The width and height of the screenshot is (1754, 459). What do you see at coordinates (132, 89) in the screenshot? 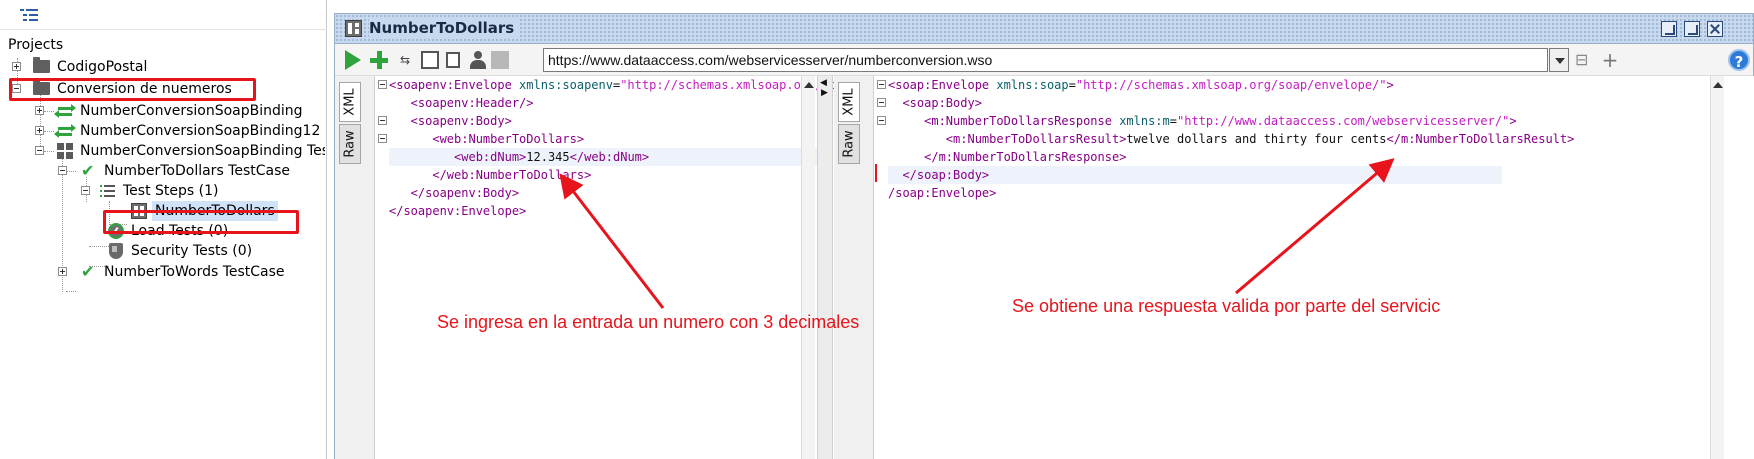
I see `highlight-project-box` at bounding box center [132, 89].